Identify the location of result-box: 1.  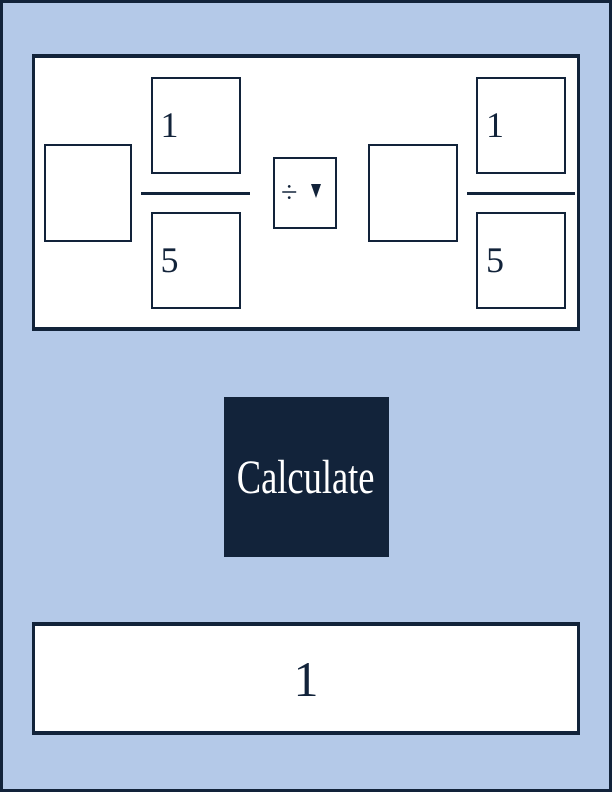
(306, 678).